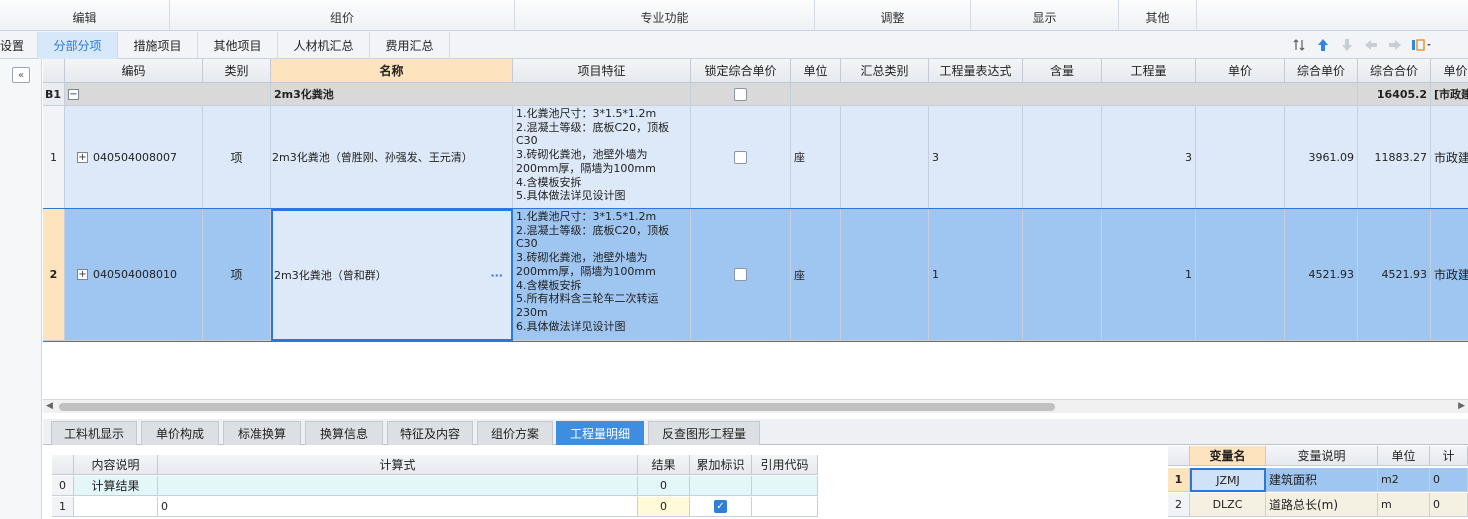 The image size is (1468, 519). I want to click on total-cell: 4521.93, so click(1394, 275).